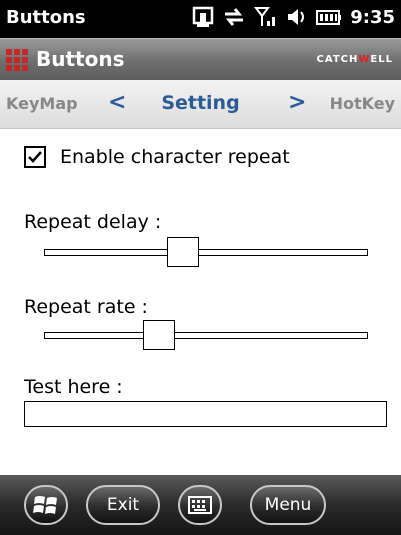 The height and width of the screenshot is (535, 401). Describe the element at coordinates (86, 307) in the screenshot. I see `repeat-rate-label: Repeat rate :` at that location.